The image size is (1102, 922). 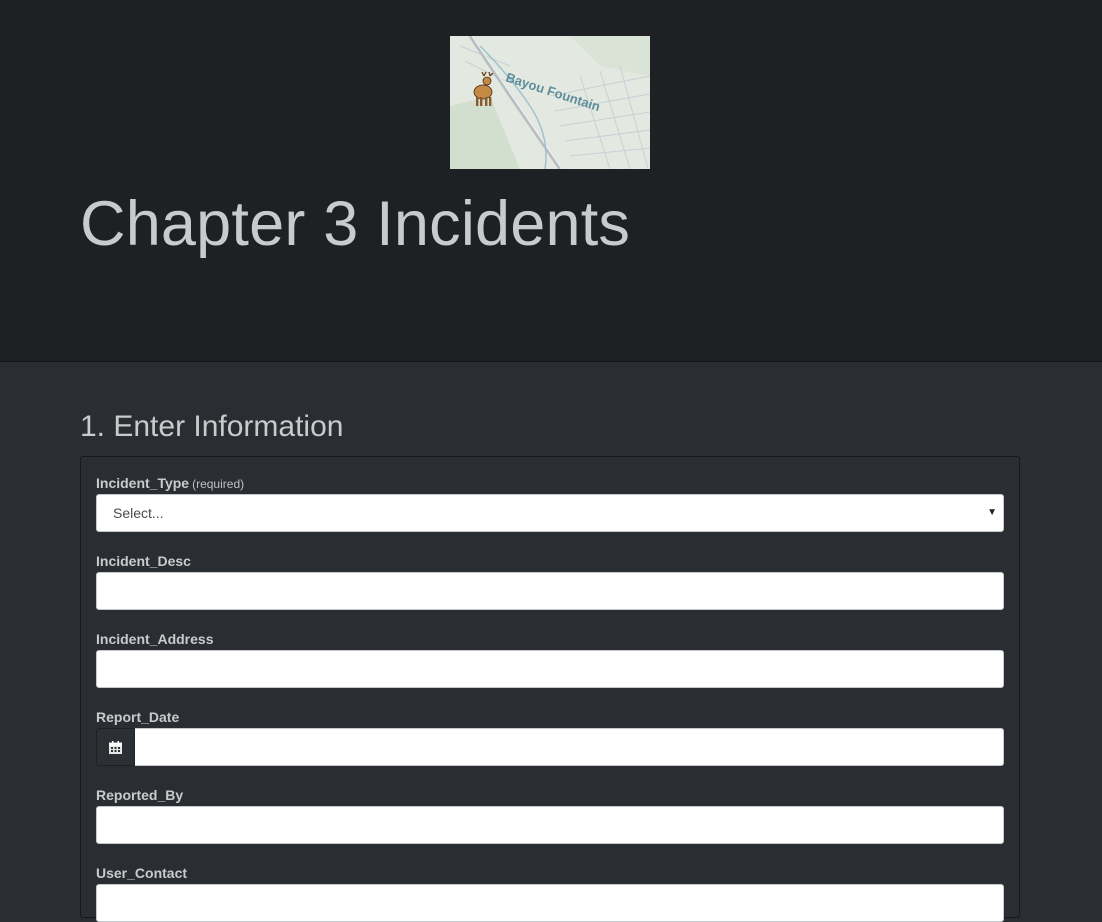 I want to click on report-date-group, so click(x=550, y=747).